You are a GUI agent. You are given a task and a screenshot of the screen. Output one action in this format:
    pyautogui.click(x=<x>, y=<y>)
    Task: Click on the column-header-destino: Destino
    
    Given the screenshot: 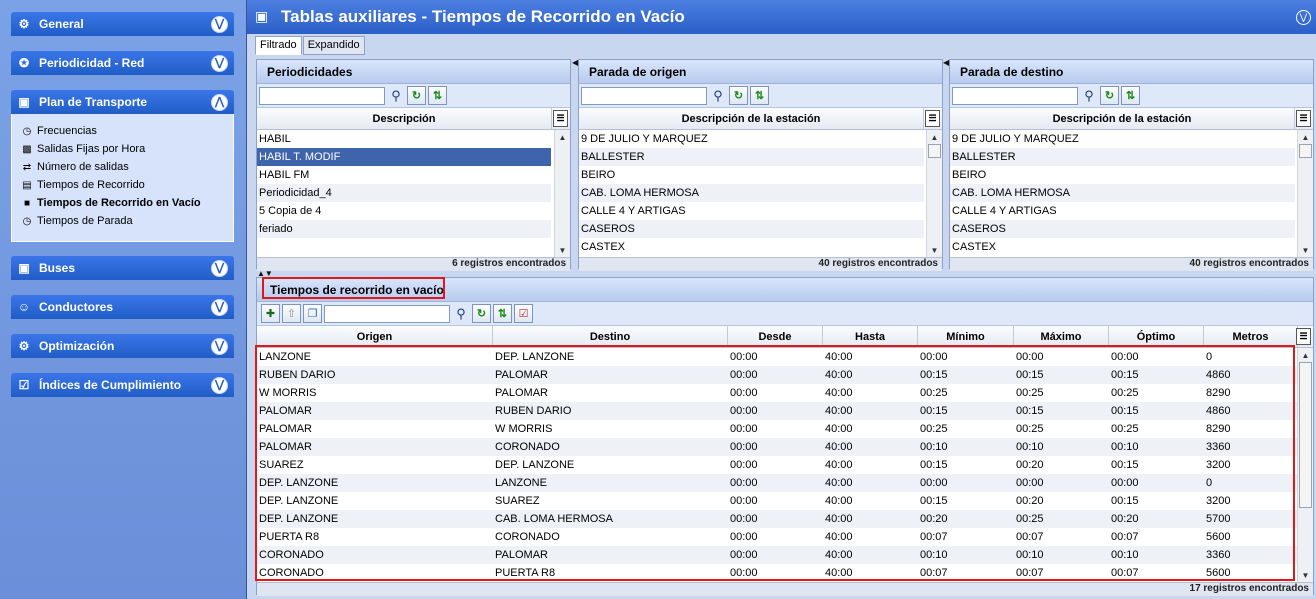 What is the action you would take?
    pyautogui.click(x=610, y=336)
    